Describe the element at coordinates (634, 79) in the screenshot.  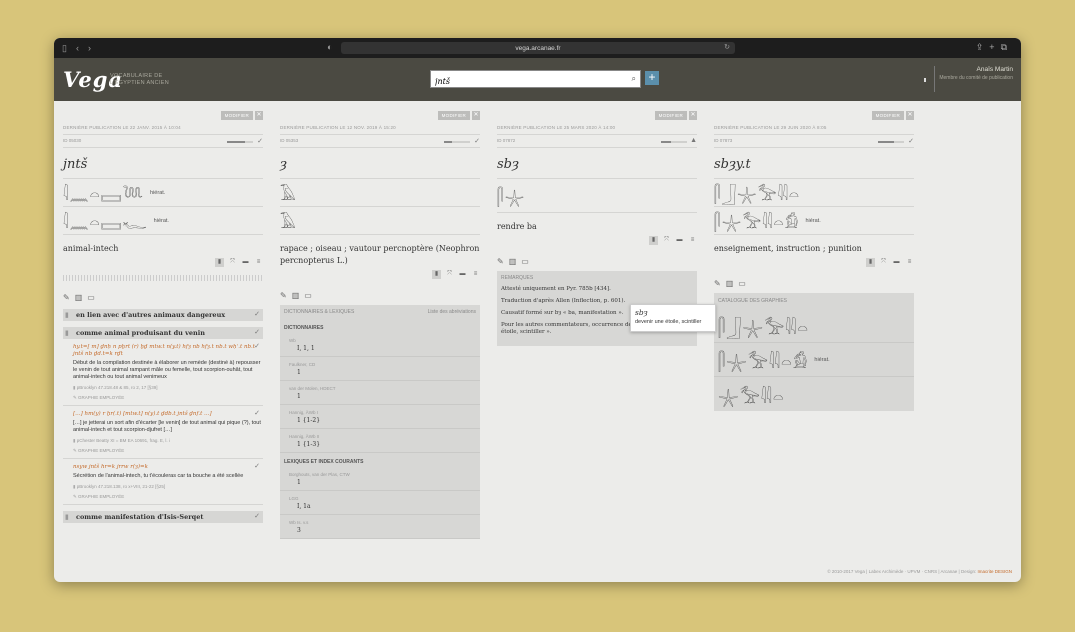
I see `search-icon: ⌕` at that location.